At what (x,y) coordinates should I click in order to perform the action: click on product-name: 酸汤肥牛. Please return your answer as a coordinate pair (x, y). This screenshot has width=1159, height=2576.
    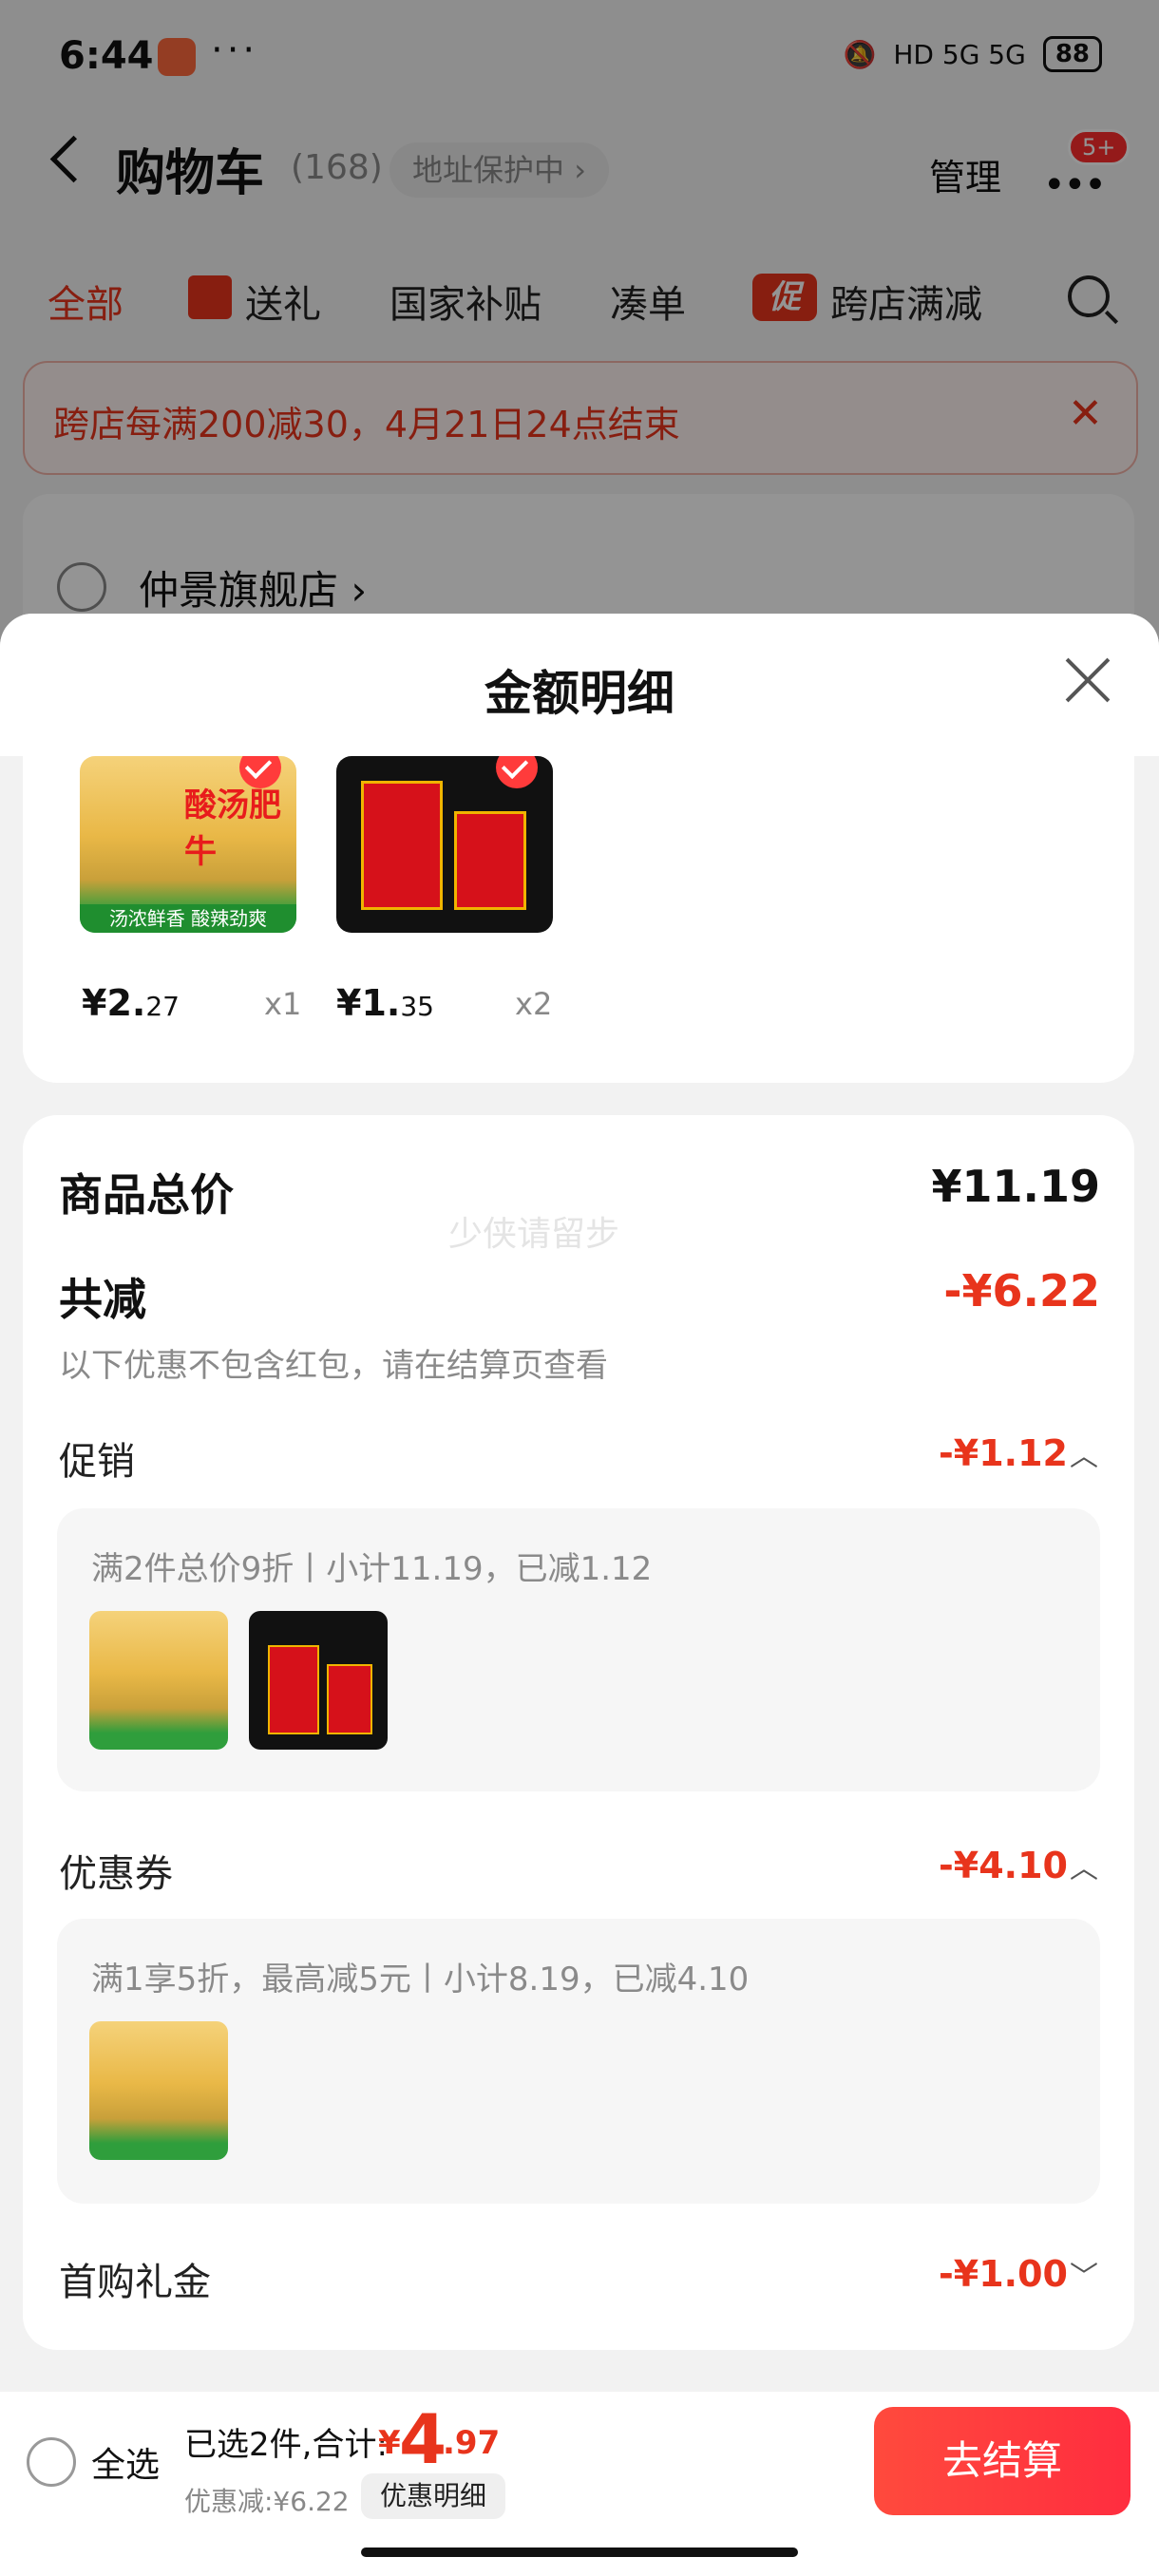
    Looking at the image, I should click on (232, 828).